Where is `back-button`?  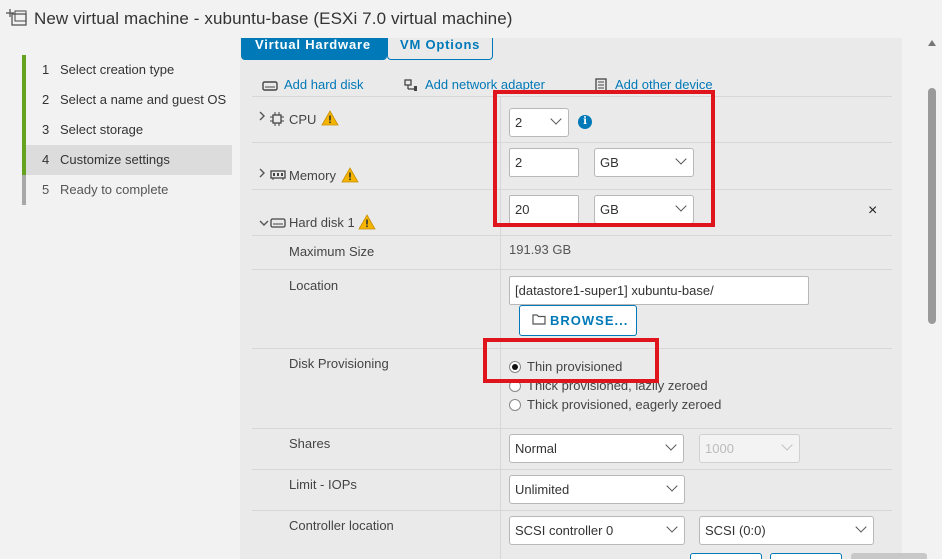
back-button is located at coordinates (726, 556).